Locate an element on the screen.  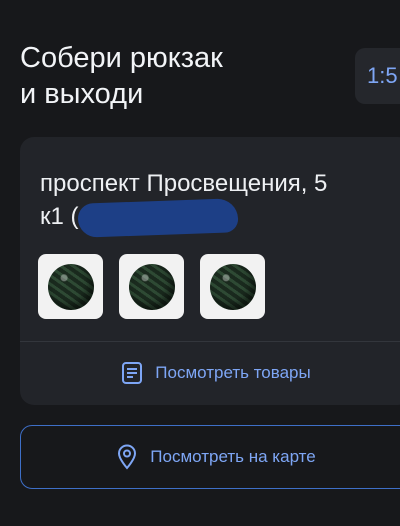
redaction-mark is located at coordinates (158, 218).